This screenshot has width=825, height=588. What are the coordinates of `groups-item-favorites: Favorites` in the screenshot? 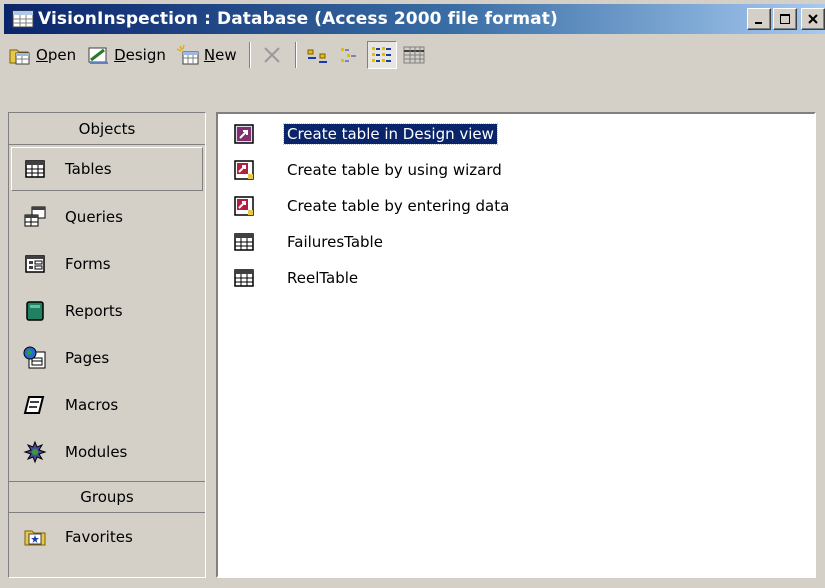 It's located at (107, 536).